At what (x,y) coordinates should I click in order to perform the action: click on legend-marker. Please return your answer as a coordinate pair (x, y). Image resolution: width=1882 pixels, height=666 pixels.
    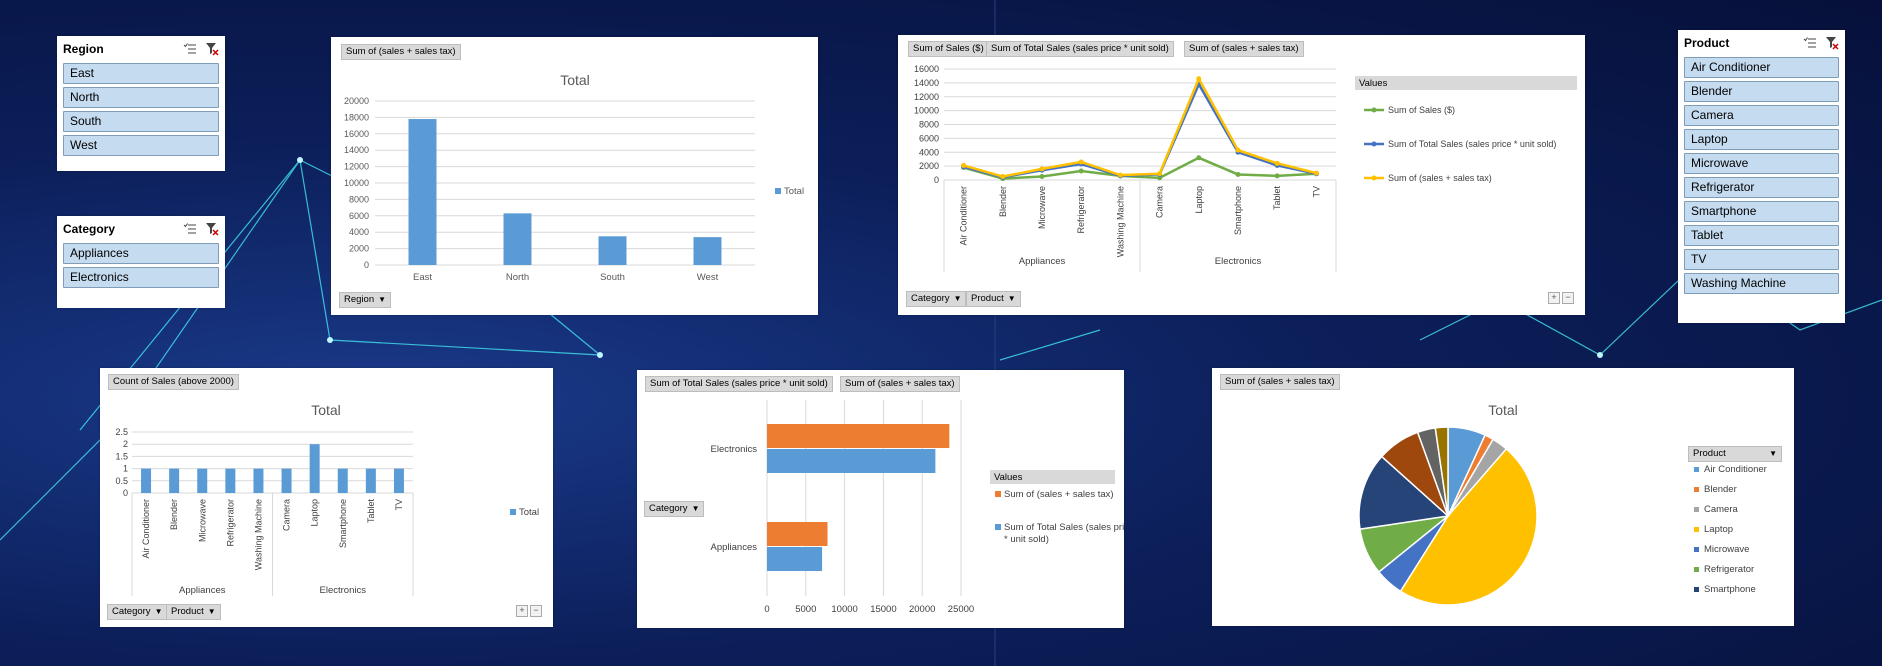
    Looking at the image, I should click on (1374, 110).